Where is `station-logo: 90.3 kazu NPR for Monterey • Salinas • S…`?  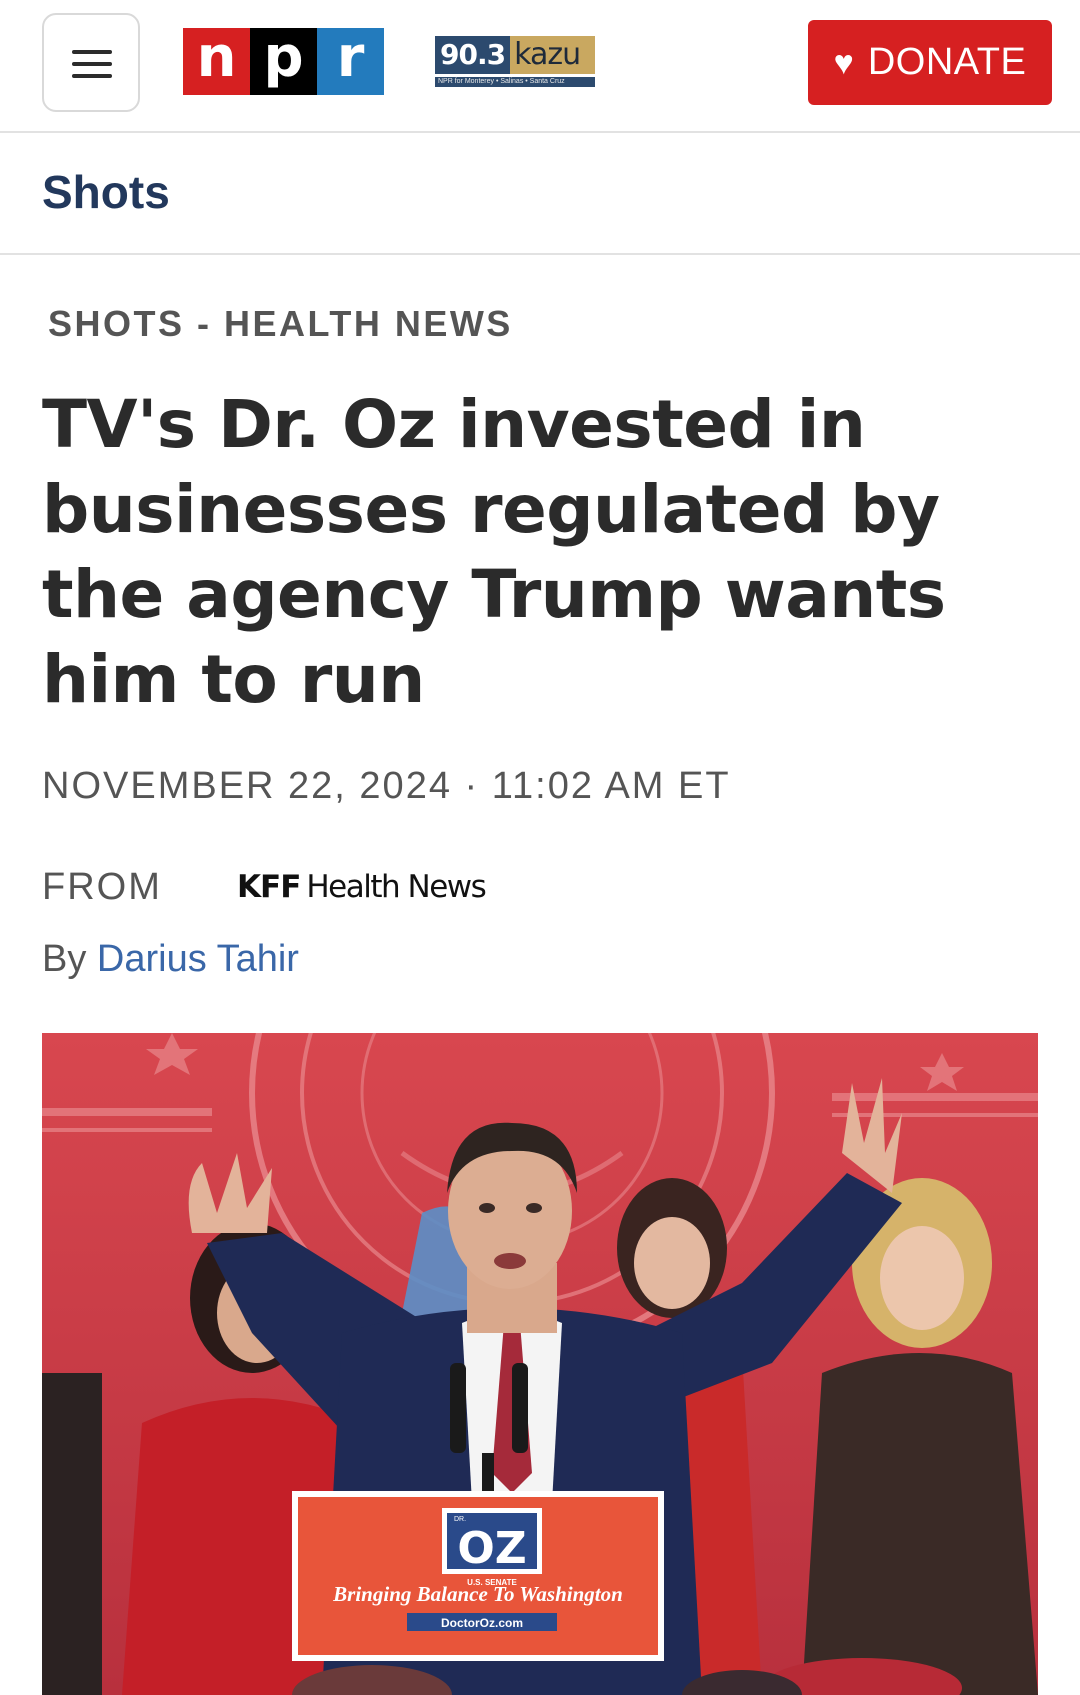 station-logo: 90.3 kazu NPR for Monterey • Salinas • S… is located at coordinates (515, 62).